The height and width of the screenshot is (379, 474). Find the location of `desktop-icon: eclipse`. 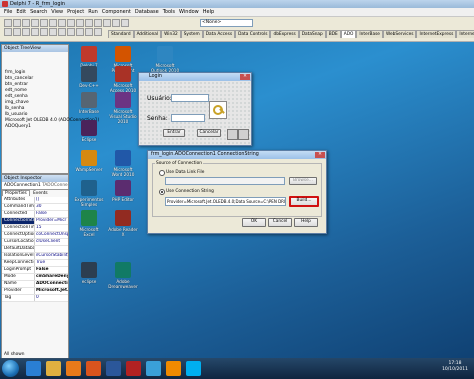

desktop-icon: eclipse is located at coordinates (89, 273).